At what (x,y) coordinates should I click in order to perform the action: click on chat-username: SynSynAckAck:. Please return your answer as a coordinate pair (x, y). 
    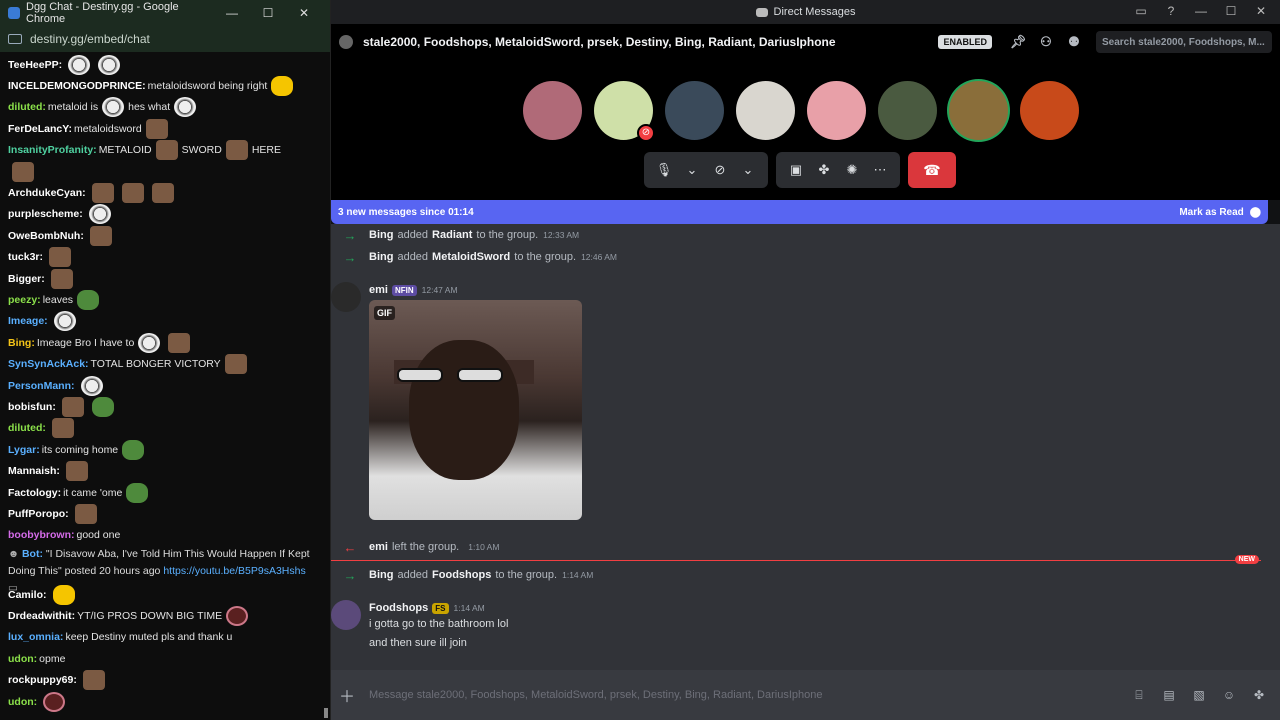
    Looking at the image, I should click on (48, 364).